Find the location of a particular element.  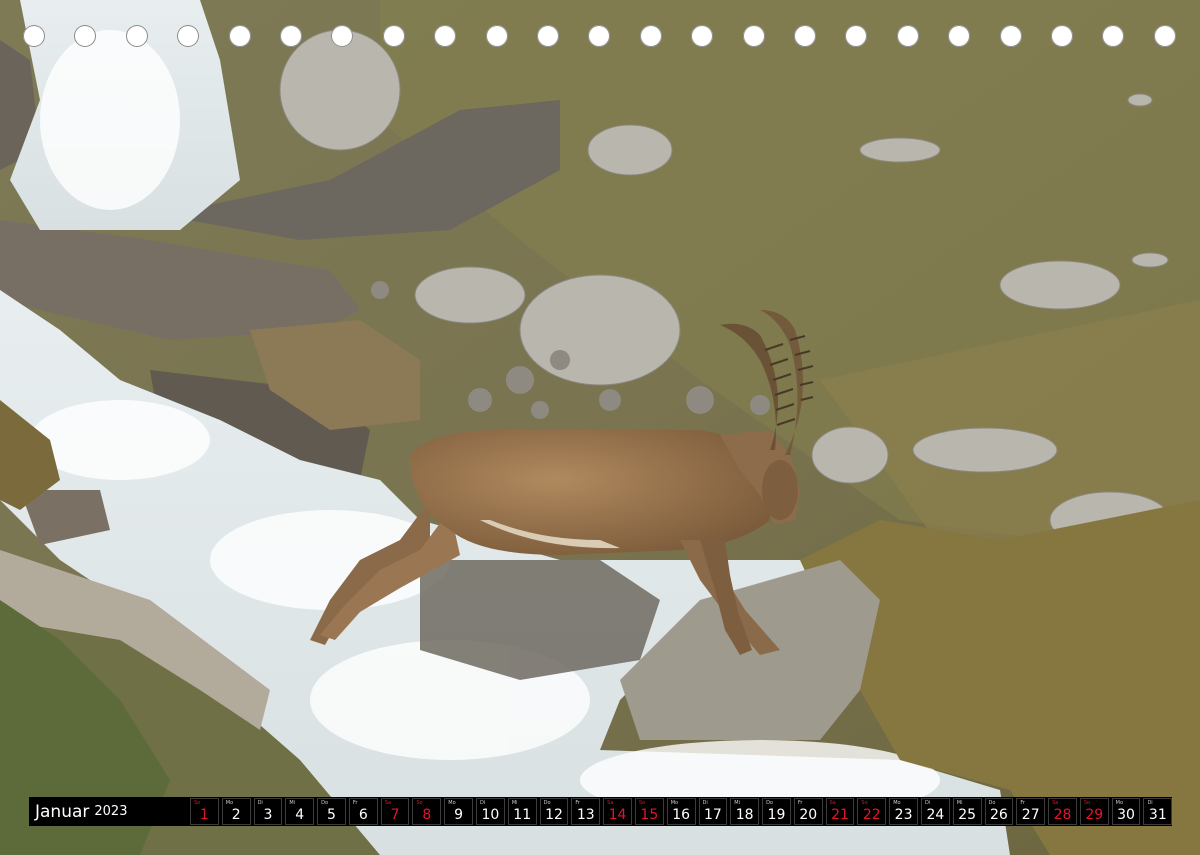

day-number: 28 is located at coordinates (1062, 815).